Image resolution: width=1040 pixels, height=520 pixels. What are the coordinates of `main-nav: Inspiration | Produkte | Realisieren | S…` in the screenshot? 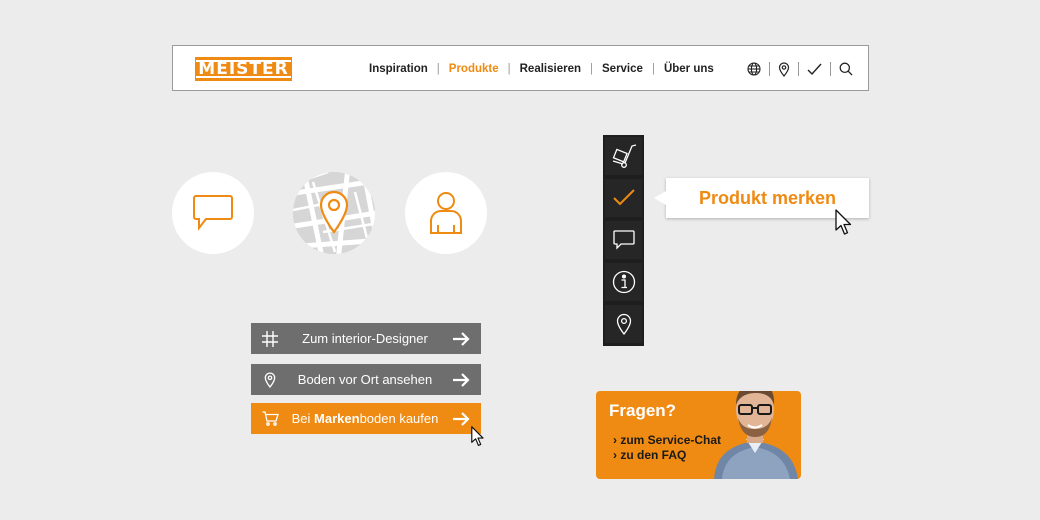 It's located at (541, 69).